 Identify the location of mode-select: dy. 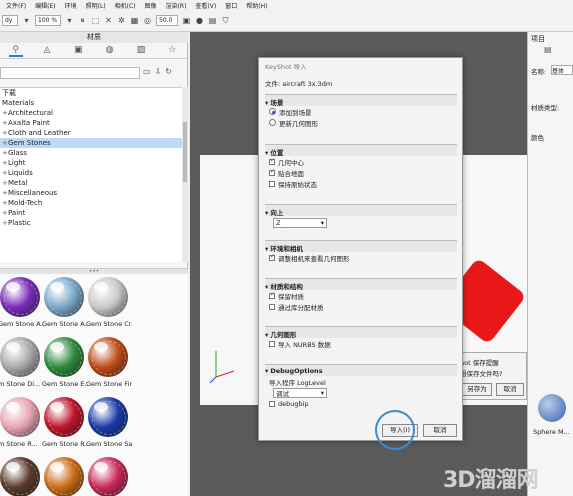
(10, 20).